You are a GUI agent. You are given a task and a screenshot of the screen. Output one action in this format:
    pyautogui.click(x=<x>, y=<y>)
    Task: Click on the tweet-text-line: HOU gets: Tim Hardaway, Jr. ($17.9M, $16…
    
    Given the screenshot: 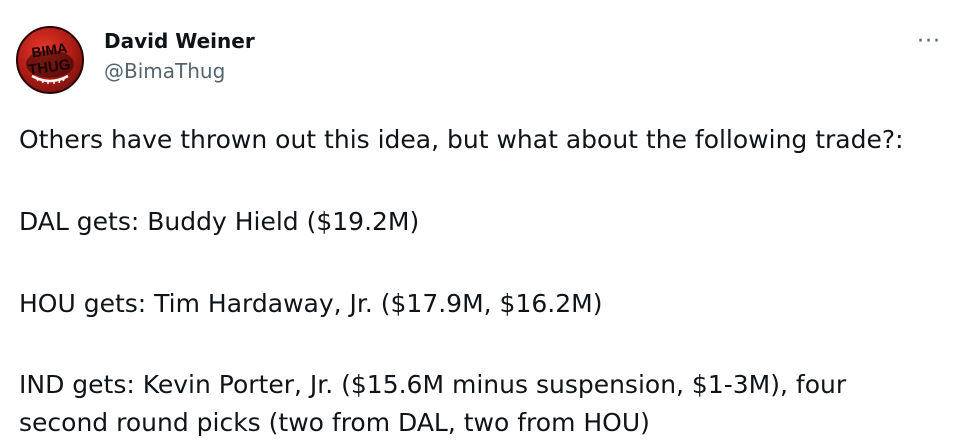 What is the action you would take?
    pyautogui.click(x=311, y=303)
    